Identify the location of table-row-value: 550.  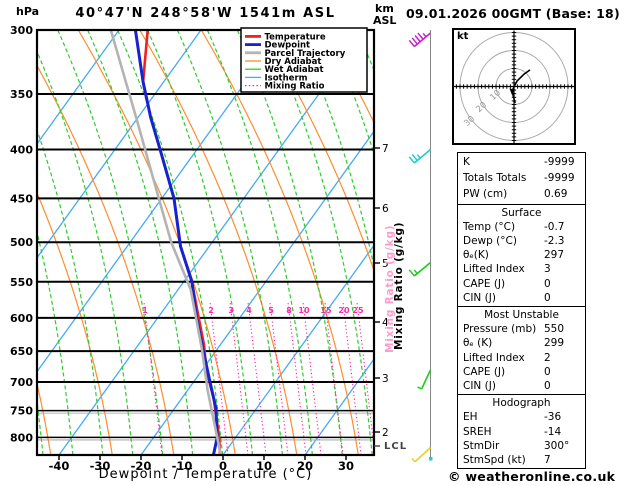
(554, 329).